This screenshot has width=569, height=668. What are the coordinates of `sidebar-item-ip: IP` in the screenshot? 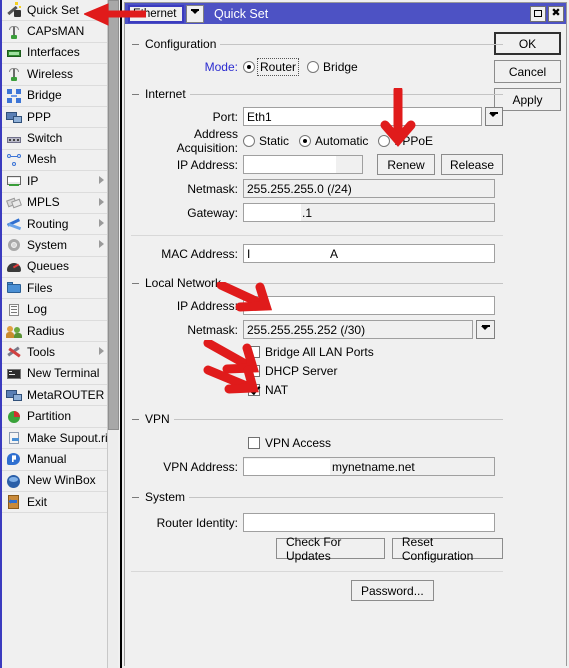 It's located at (54, 182).